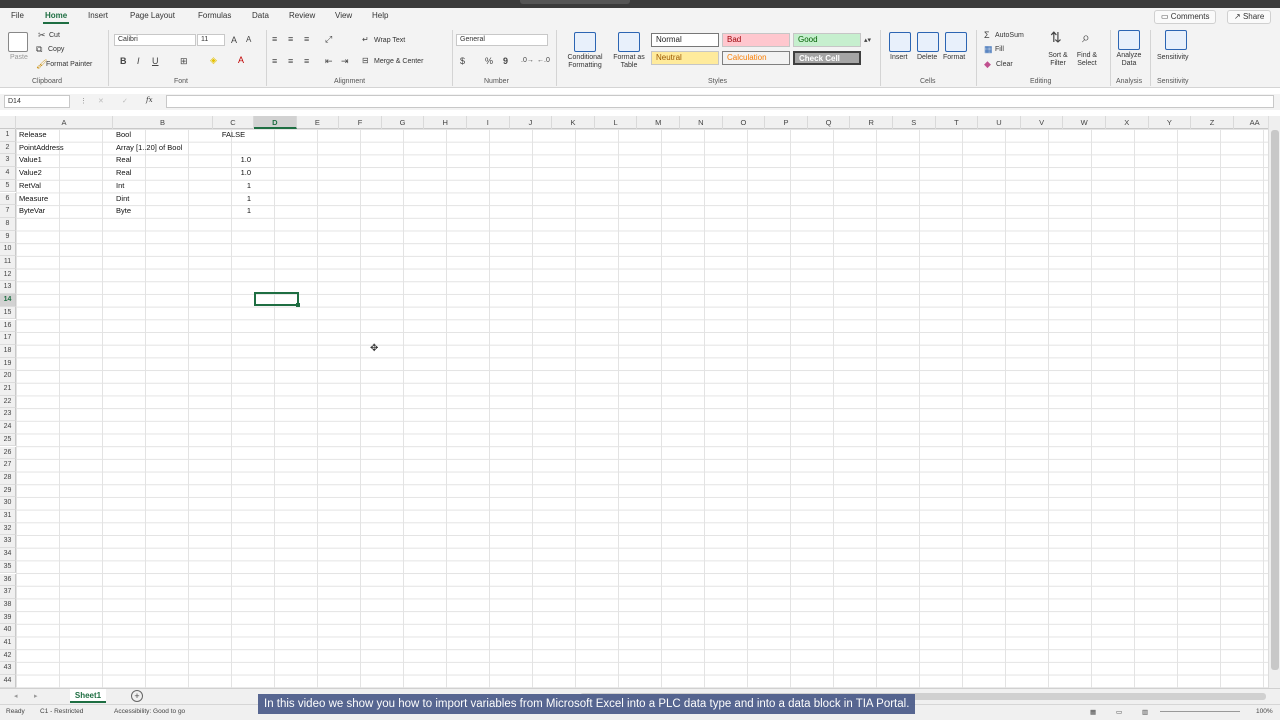 The image size is (1280, 720). I want to click on align-top-icon: ≡, so click(274, 39).